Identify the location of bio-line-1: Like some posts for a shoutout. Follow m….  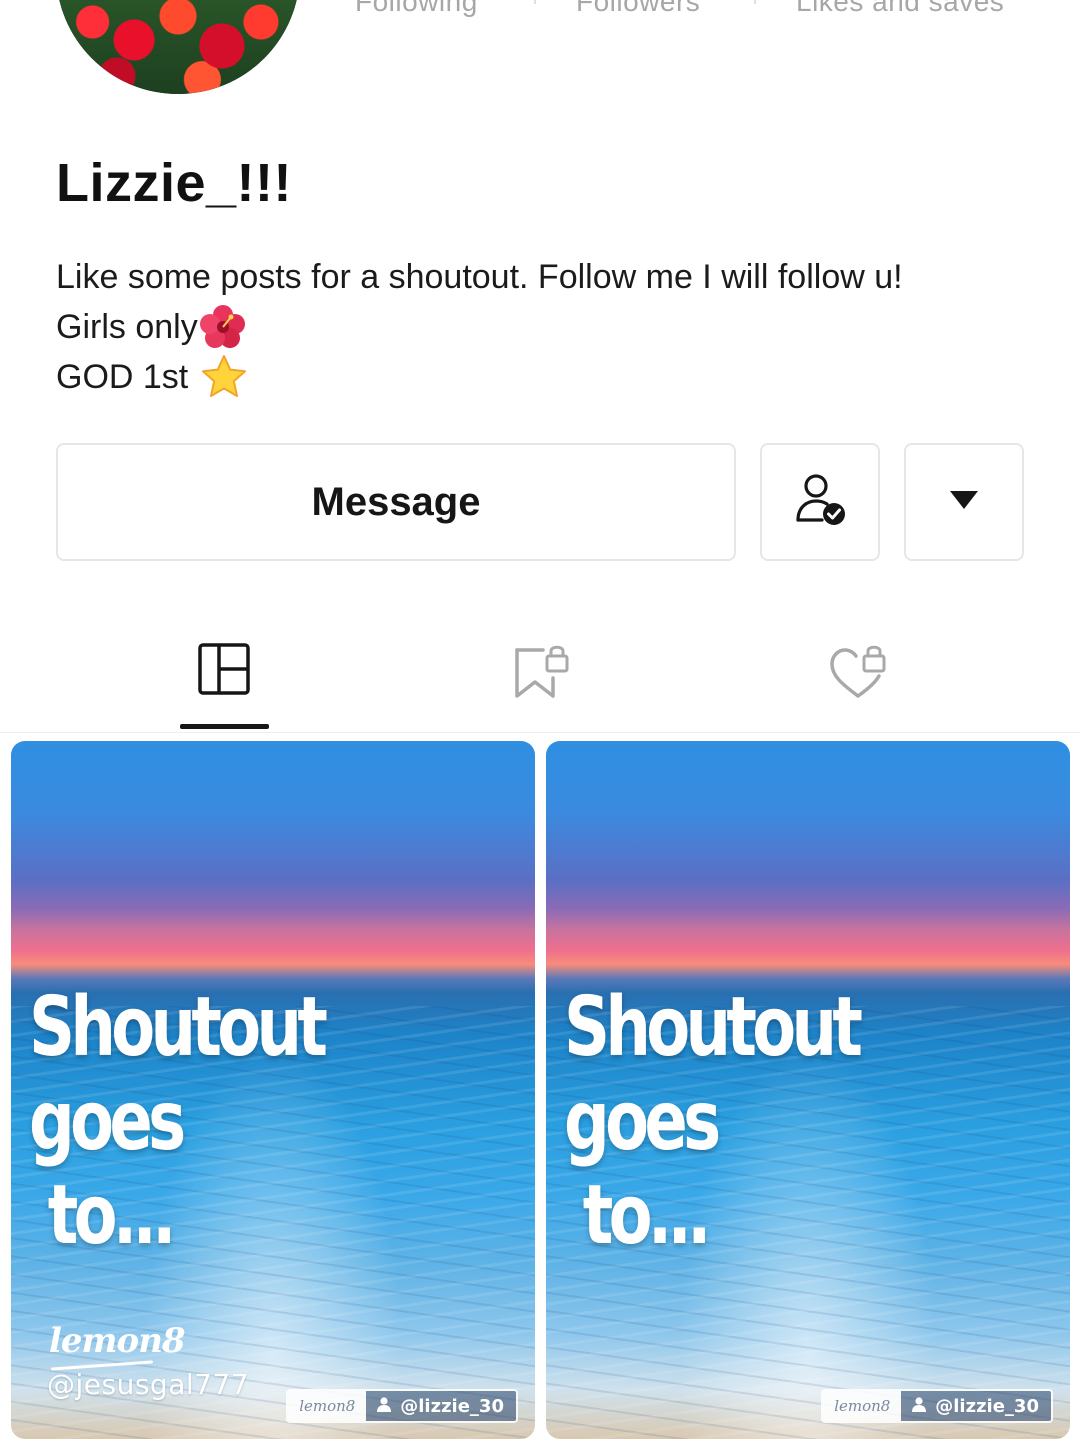
(479, 277).